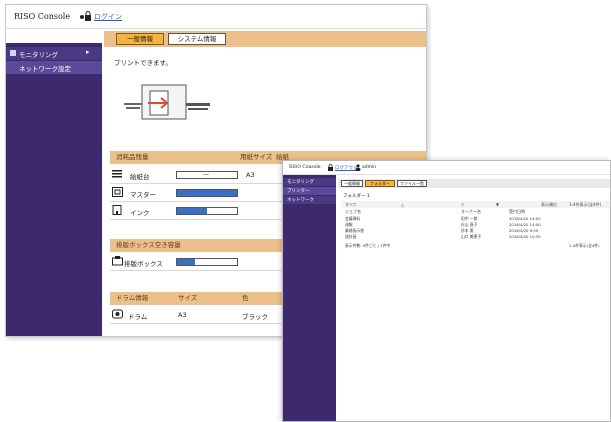 Image resolution: width=611 pixels, height=422 pixels. I want to click on toolbar-all: すべて, so click(351, 205).